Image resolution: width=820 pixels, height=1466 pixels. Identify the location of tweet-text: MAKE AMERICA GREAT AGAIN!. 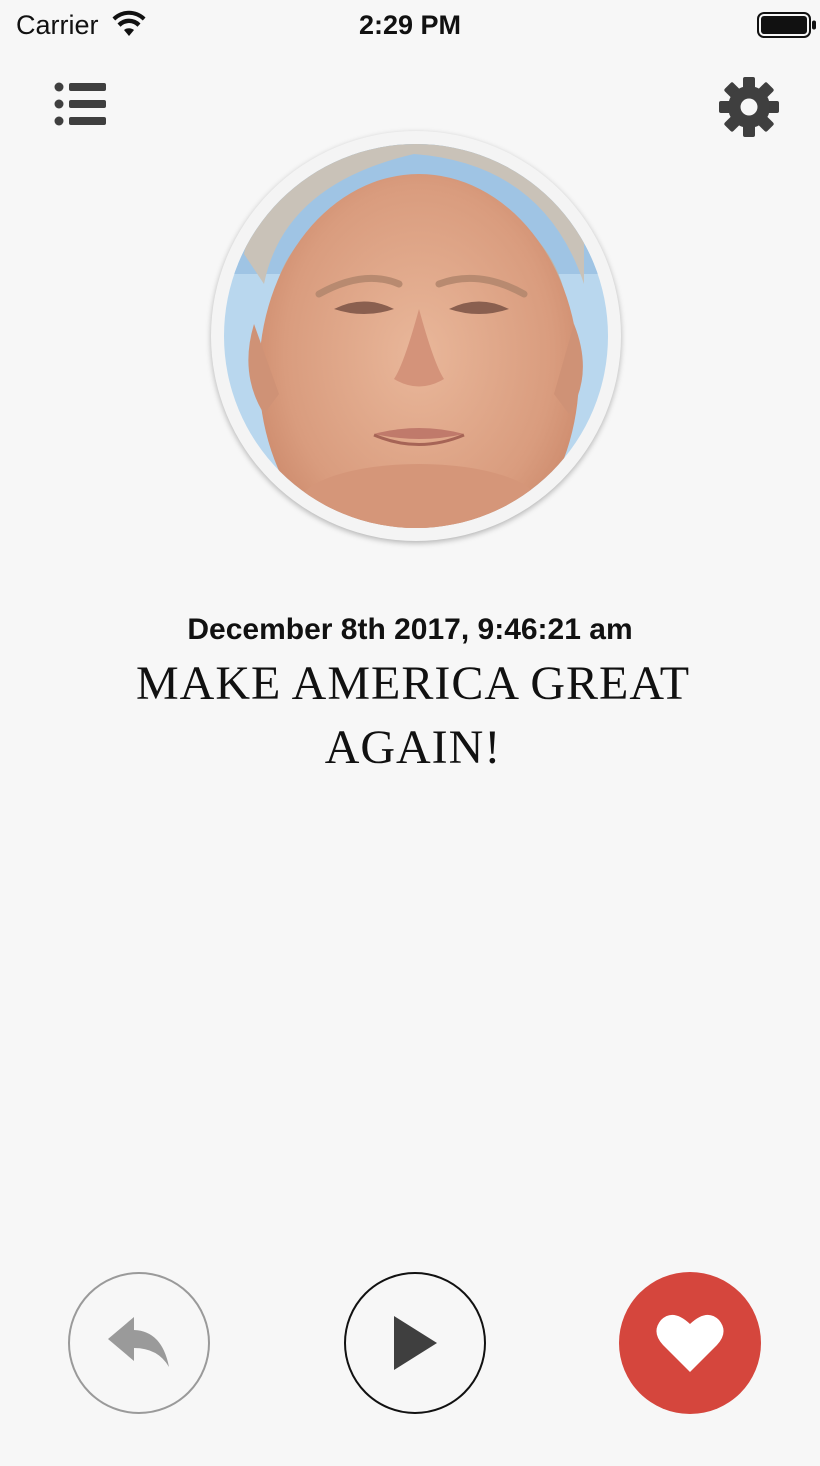
(413, 715).